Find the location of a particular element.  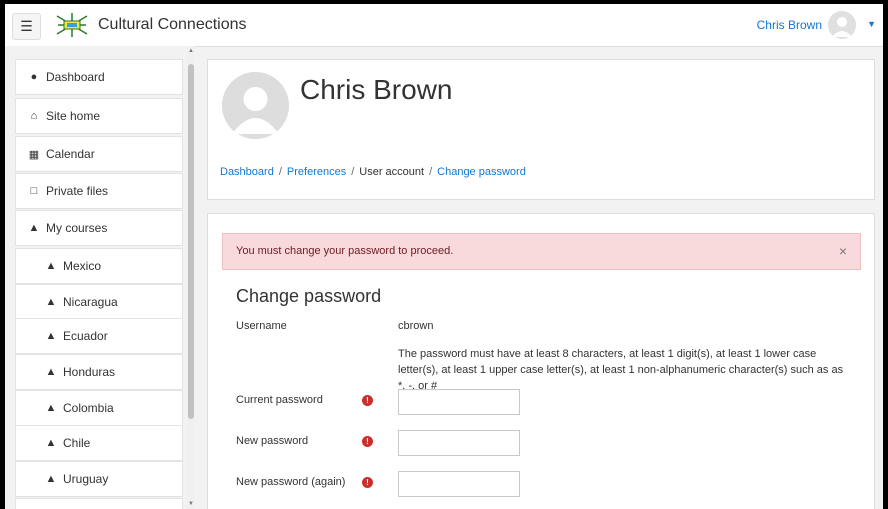

top-navbar: ☰ Cultural Connections Chris Brown ▼ is located at coordinates (444, 25).